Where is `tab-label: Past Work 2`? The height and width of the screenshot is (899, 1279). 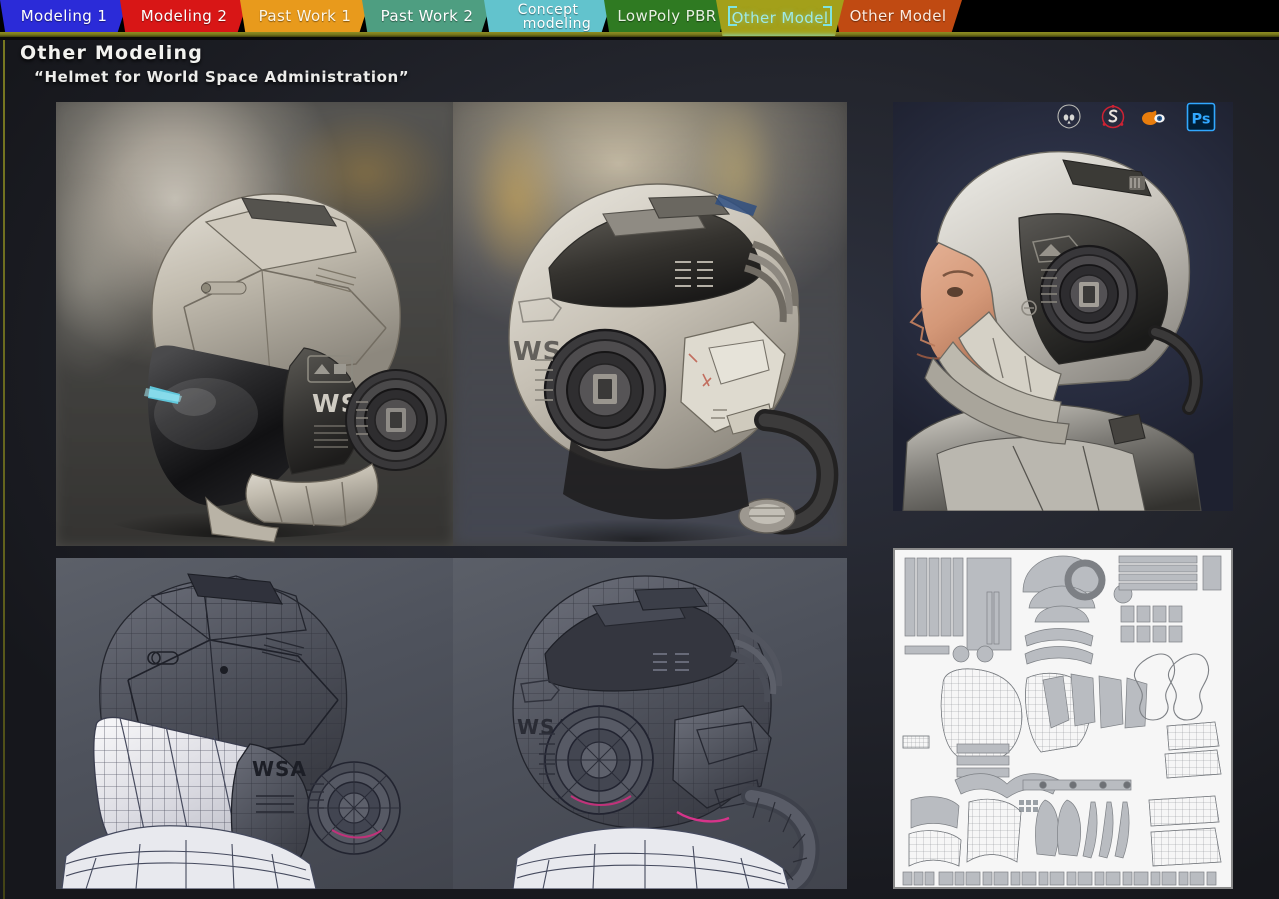 tab-label: Past Work 2 is located at coordinates (427, 16).